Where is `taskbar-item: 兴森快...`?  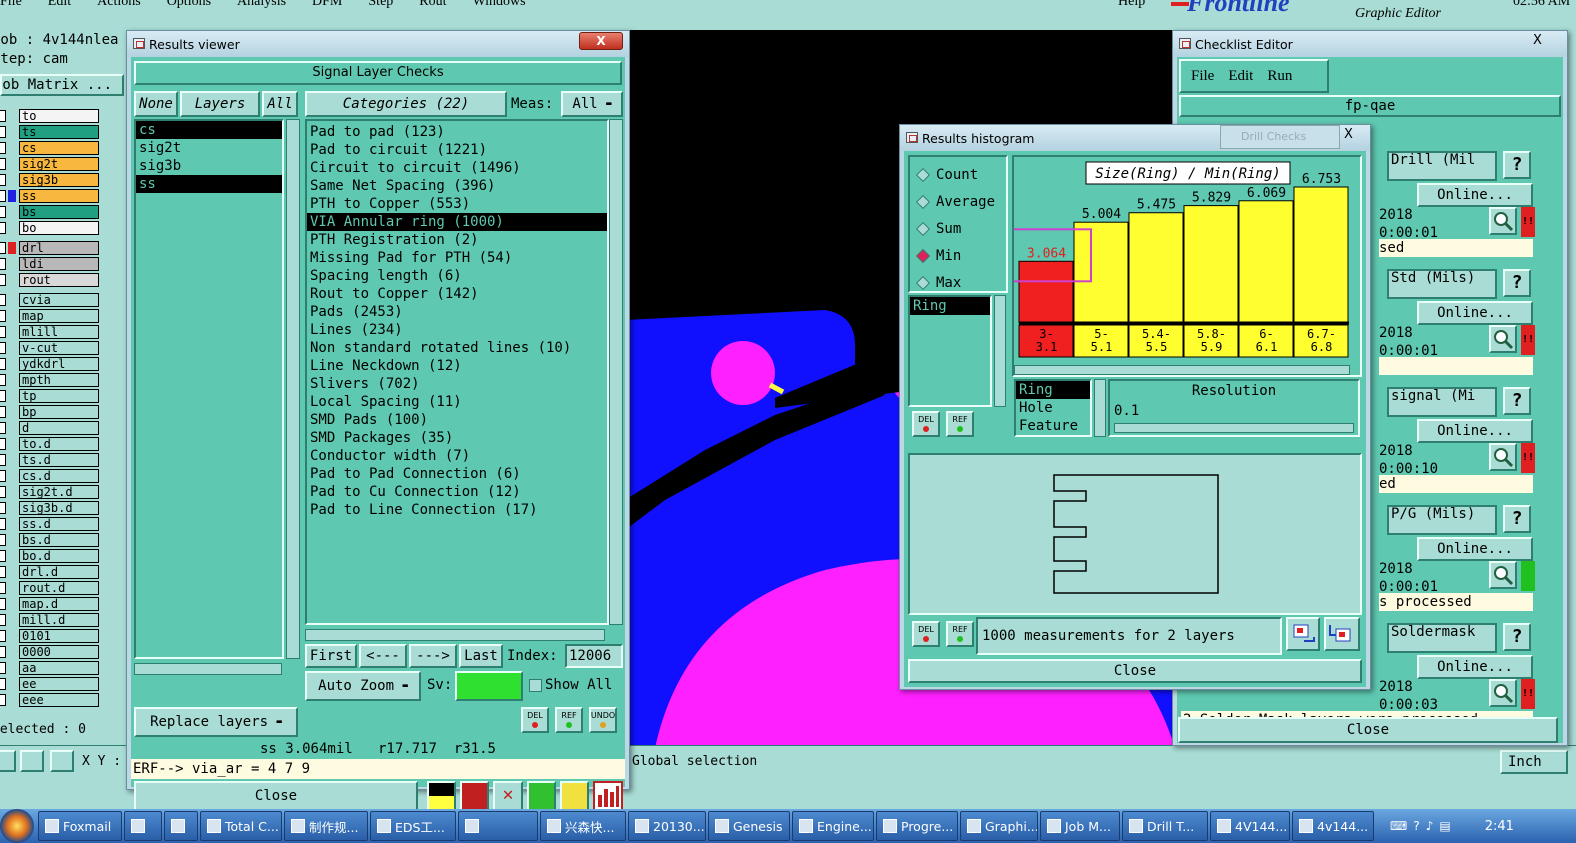 taskbar-item: 兴森快... is located at coordinates (583, 826).